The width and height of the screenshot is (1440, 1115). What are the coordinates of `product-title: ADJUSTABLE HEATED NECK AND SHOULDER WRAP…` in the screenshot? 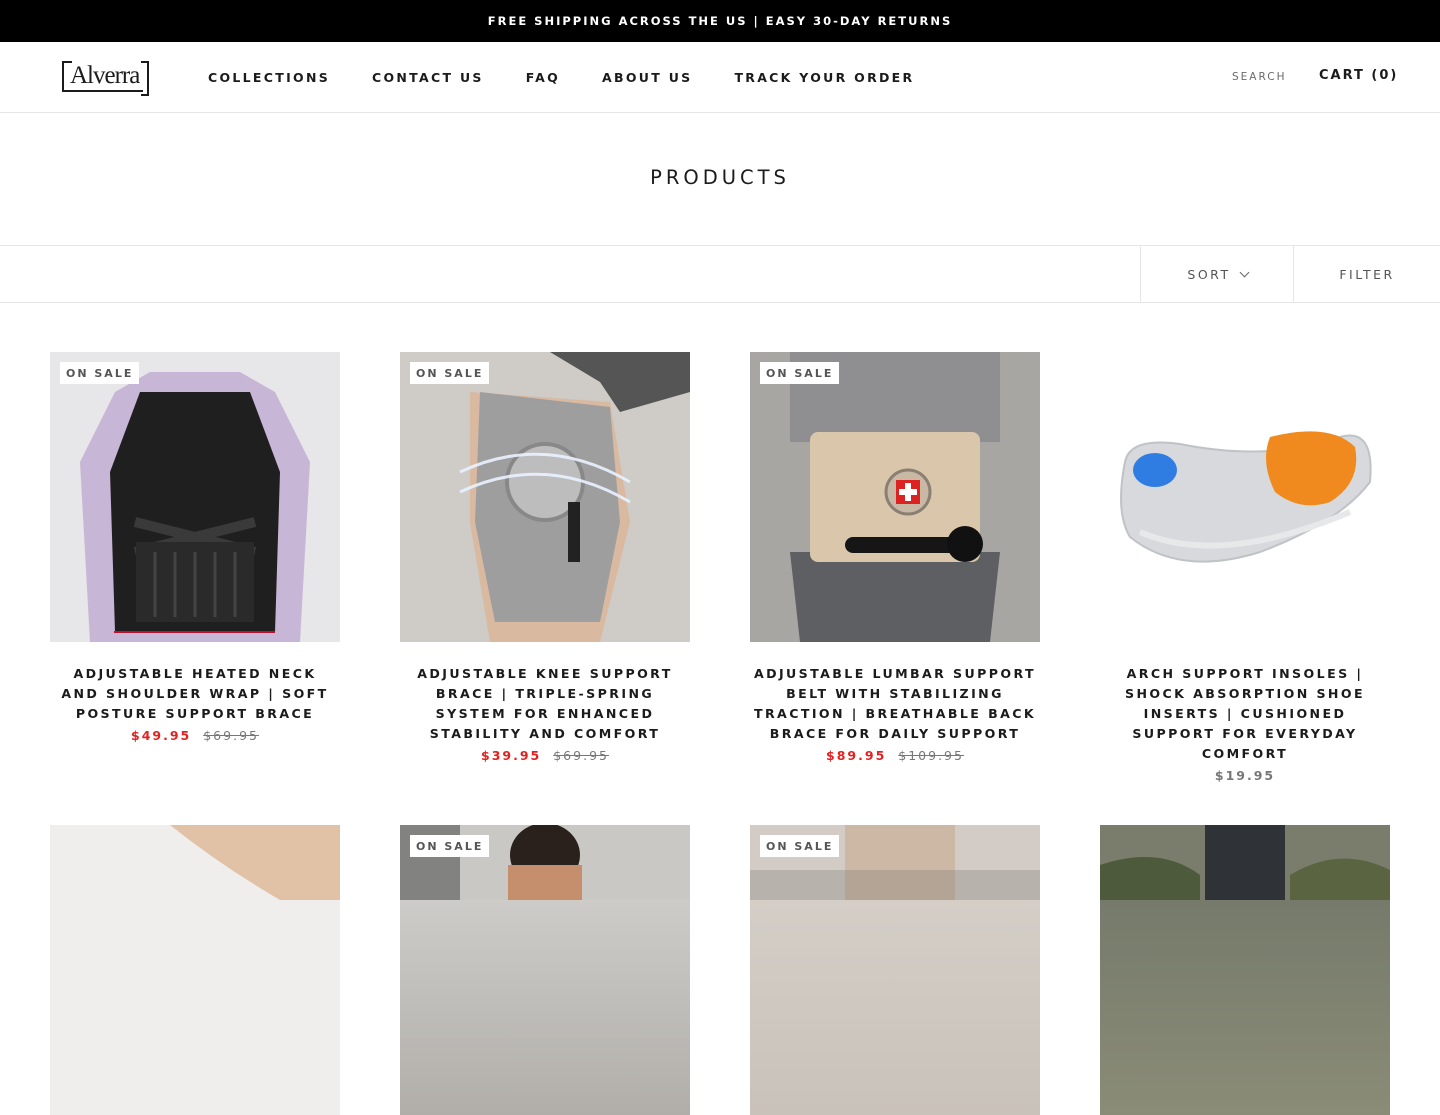 It's located at (195, 694).